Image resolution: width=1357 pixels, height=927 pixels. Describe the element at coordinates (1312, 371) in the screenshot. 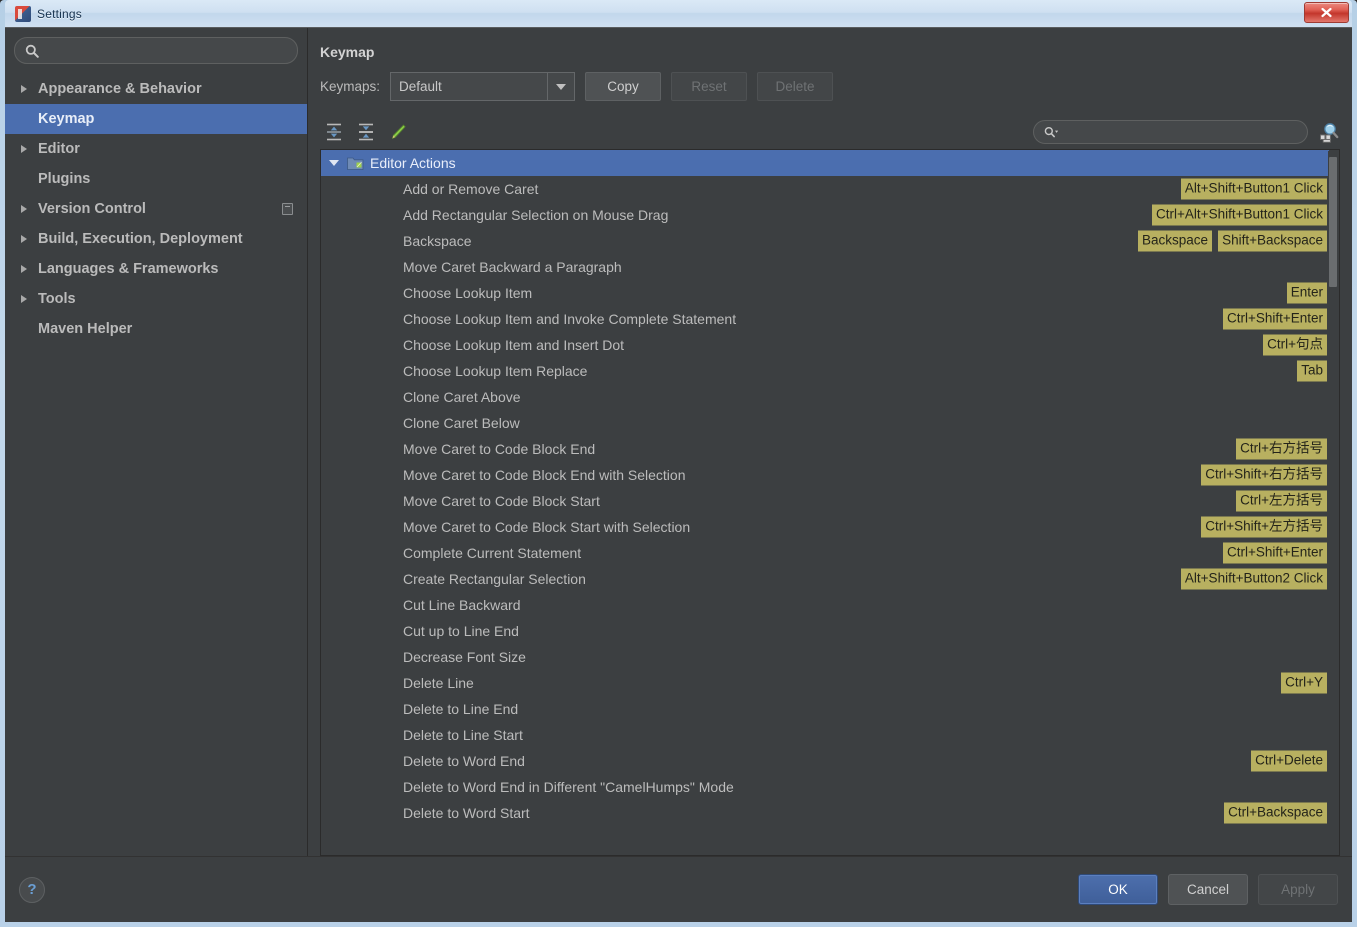

I see `shortcut-group: Tab` at that location.